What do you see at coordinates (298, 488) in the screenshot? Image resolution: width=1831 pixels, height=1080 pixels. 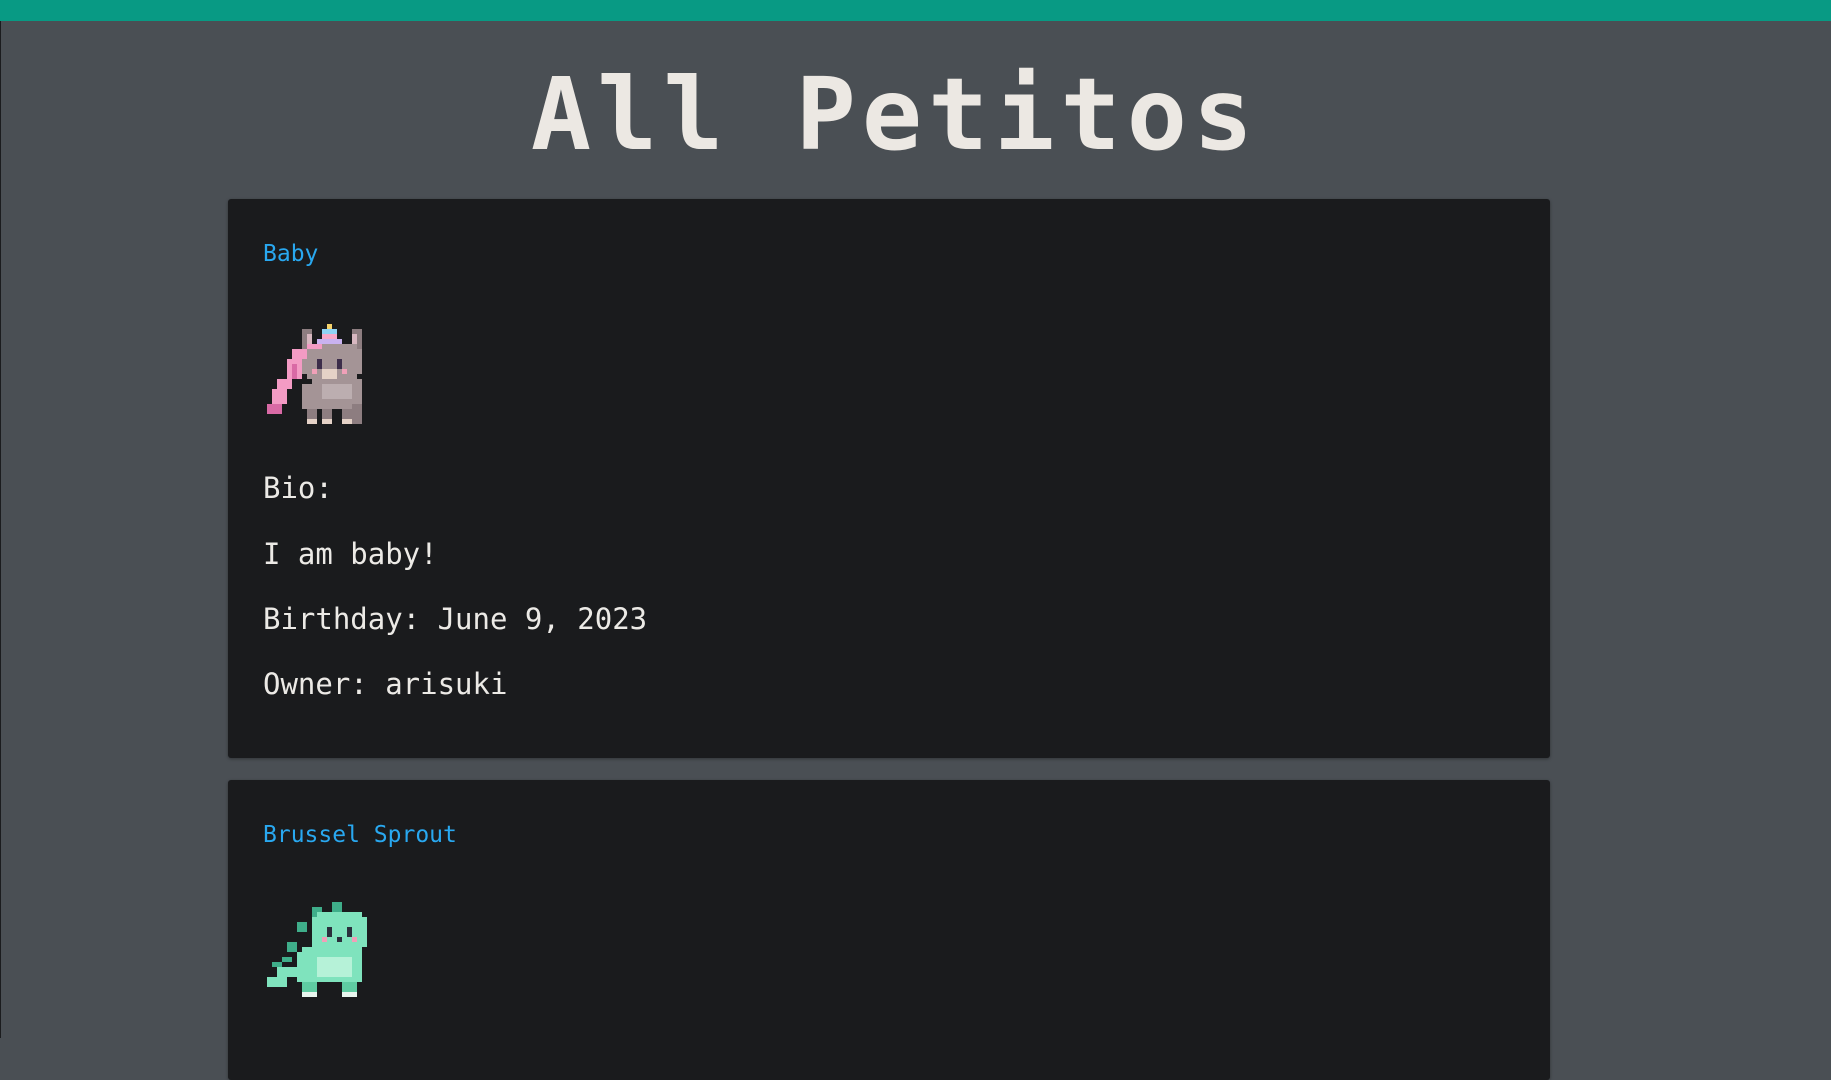 I see `bio-label: Bio:` at bounding box center [298, 488].